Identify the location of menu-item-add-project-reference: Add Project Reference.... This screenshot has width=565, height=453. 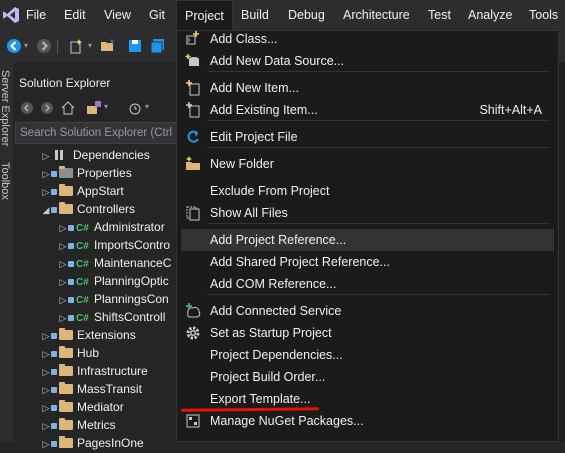
(367, 240).